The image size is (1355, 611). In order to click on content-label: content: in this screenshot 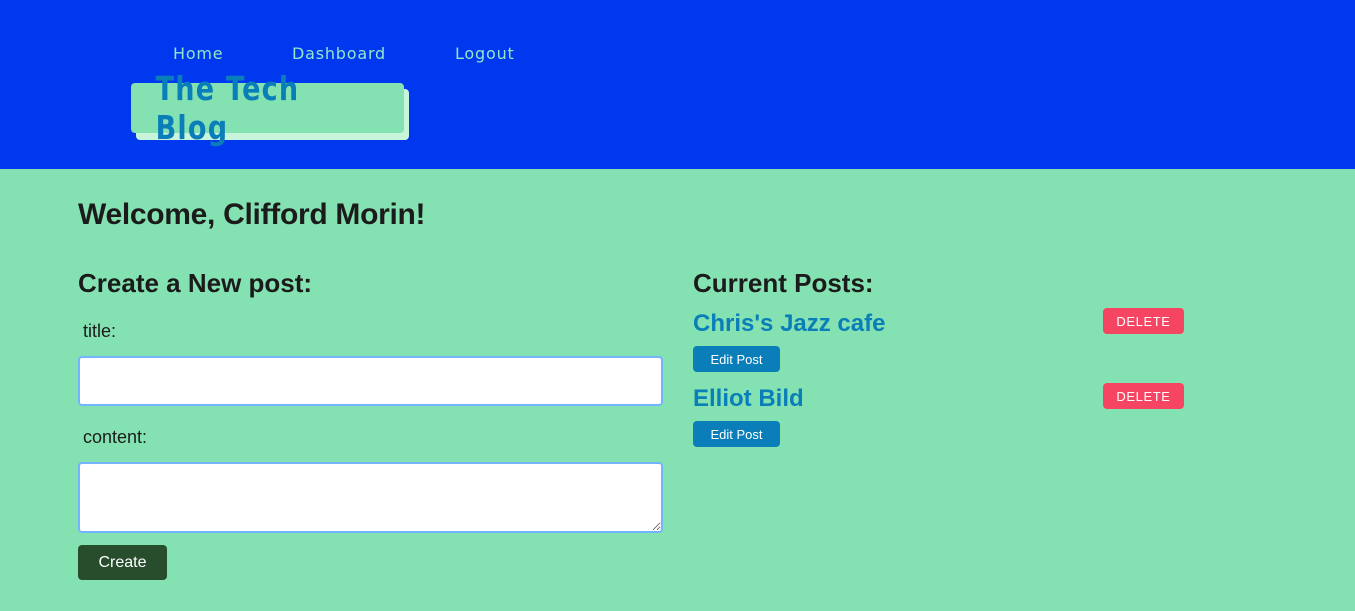, I will do `click(115, 437)`.